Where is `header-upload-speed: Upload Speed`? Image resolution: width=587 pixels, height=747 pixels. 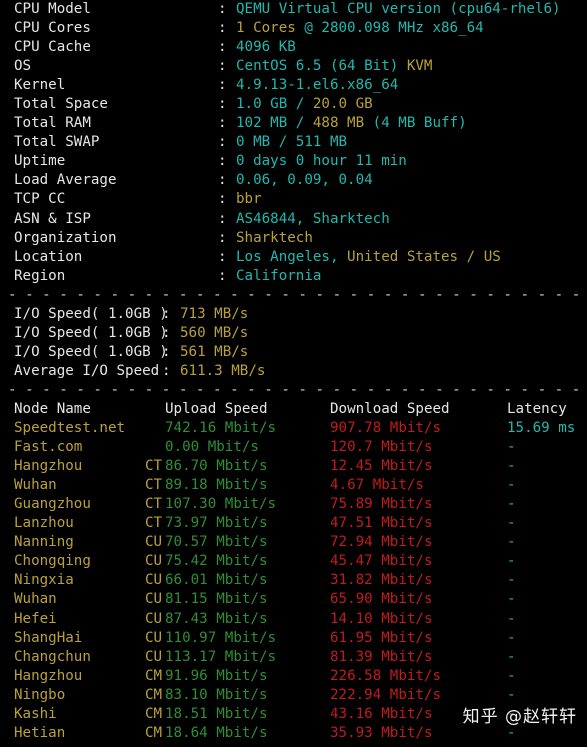 header-upload-speed: Upload Speed is located at coordinates (216, 408).